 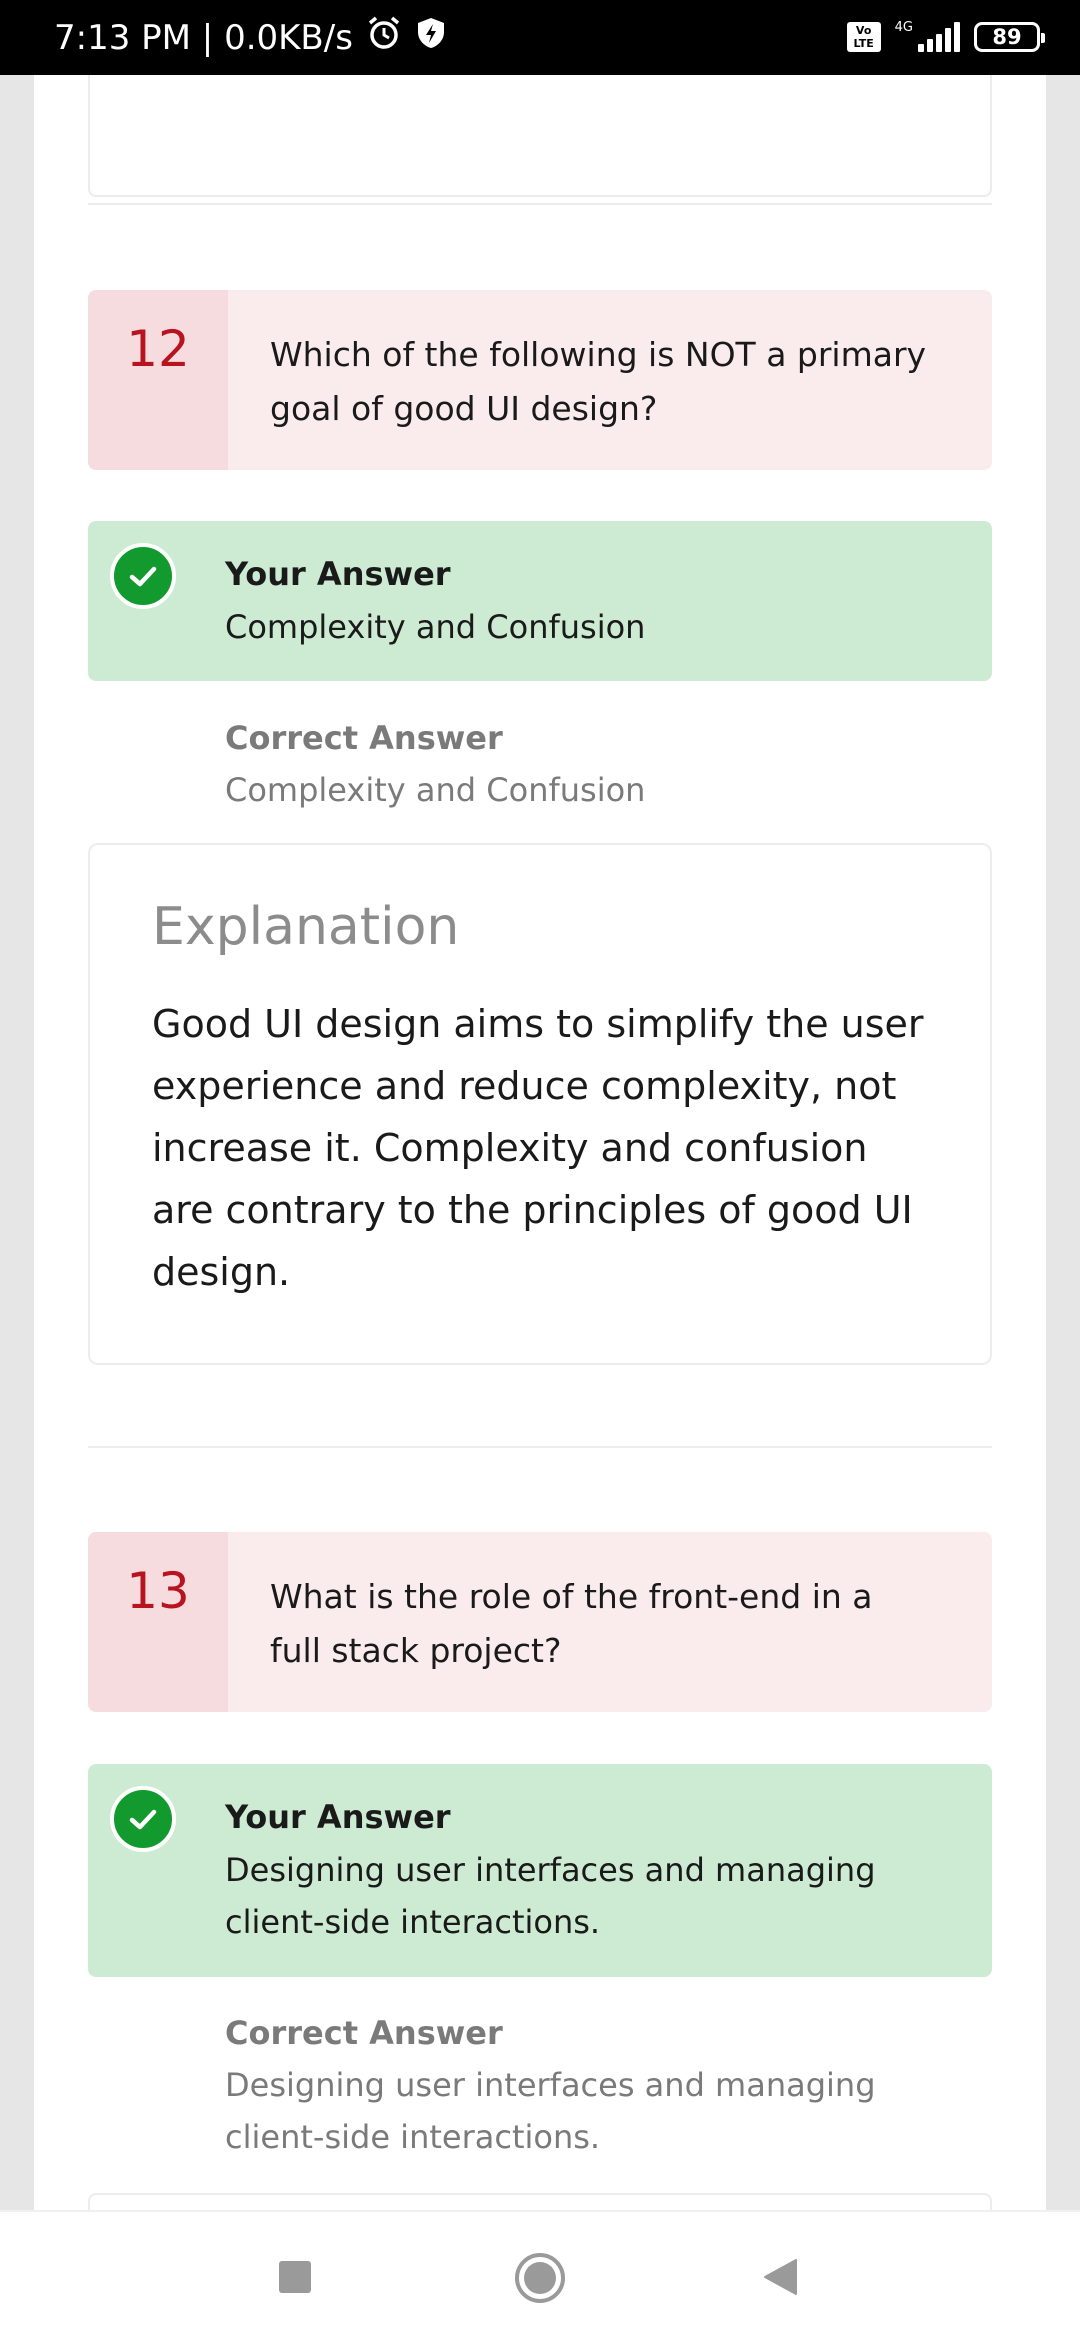 I want to click on network-type: 4G, so click(x=903, y=27).